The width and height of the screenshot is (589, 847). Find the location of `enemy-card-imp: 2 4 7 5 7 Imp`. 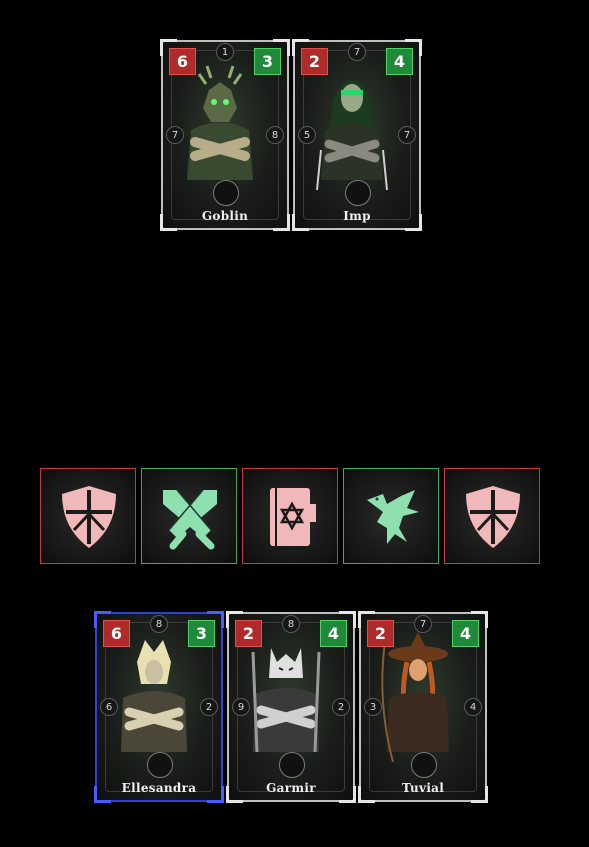

enemy-card-imp: 2 4 7 5 7 Imp is located at coordinates (357, 135).